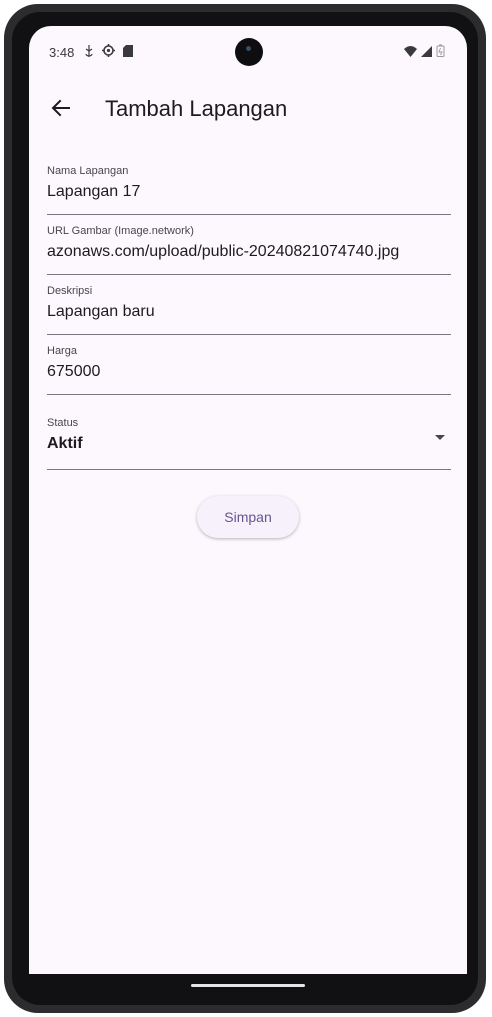 Image resolution: width=492 pixels, height=1017 pixels. I want to click on status-bar: 3:48, so click(248, 54).